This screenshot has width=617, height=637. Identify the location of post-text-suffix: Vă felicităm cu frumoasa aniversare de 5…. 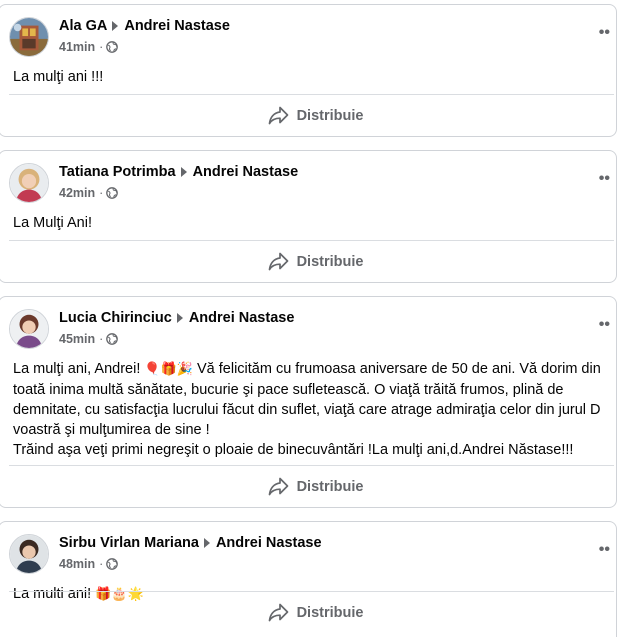
(398, 369).